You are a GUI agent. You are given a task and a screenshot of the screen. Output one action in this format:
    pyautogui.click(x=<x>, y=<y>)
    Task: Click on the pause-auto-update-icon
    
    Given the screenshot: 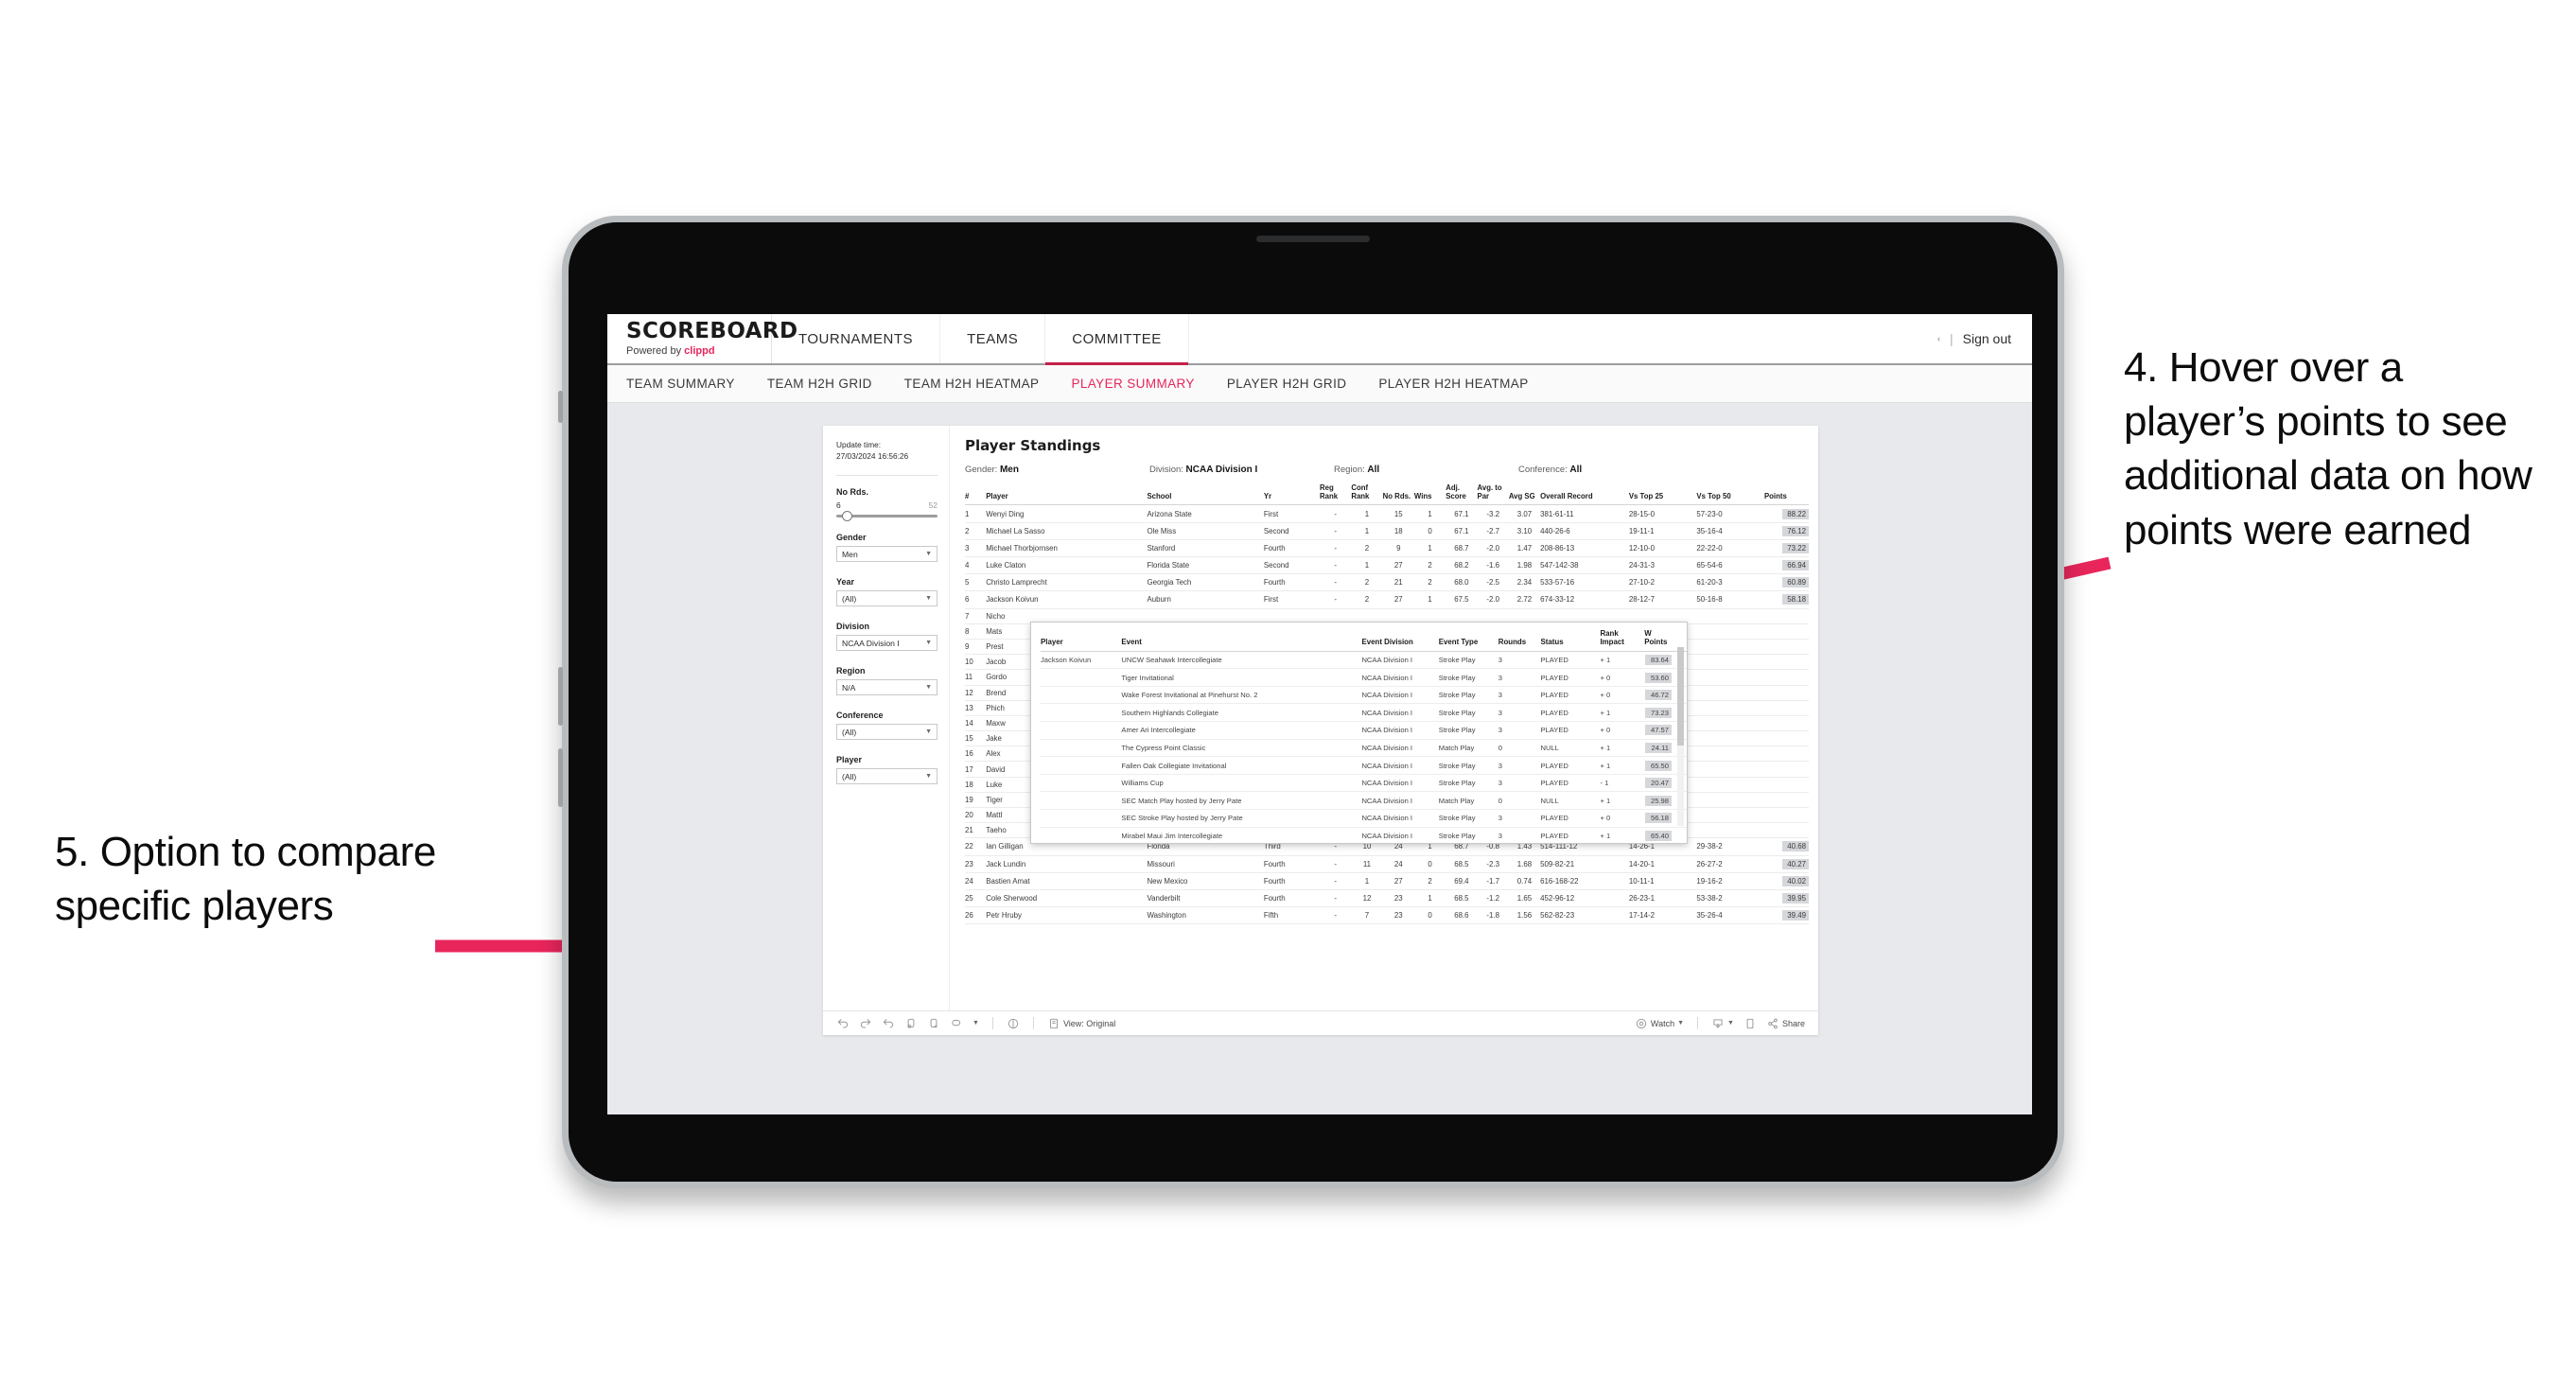 What is the action you would take?
    pyautogui.click(x=934, y=1023)
    